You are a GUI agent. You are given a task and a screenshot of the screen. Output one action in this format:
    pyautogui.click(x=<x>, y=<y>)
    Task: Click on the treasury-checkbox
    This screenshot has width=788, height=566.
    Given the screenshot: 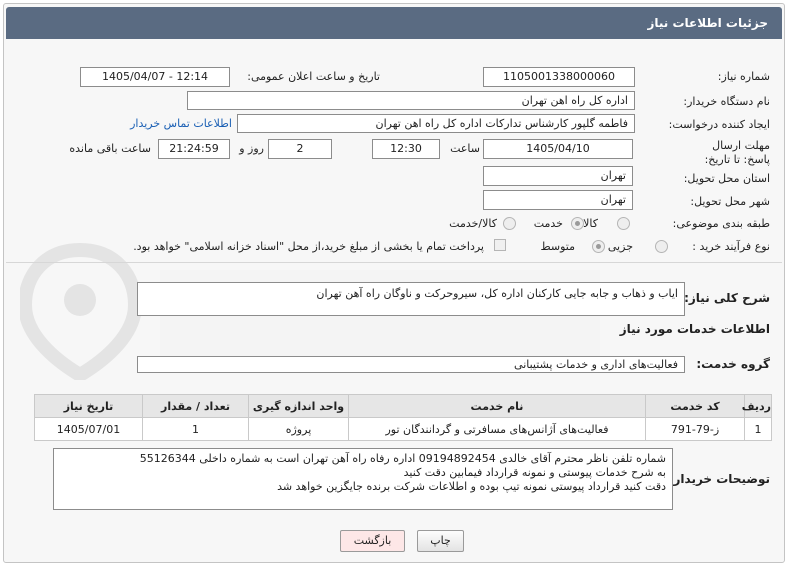 What is the action you would take?
    pyautogui.click(x=500, y=245)
    